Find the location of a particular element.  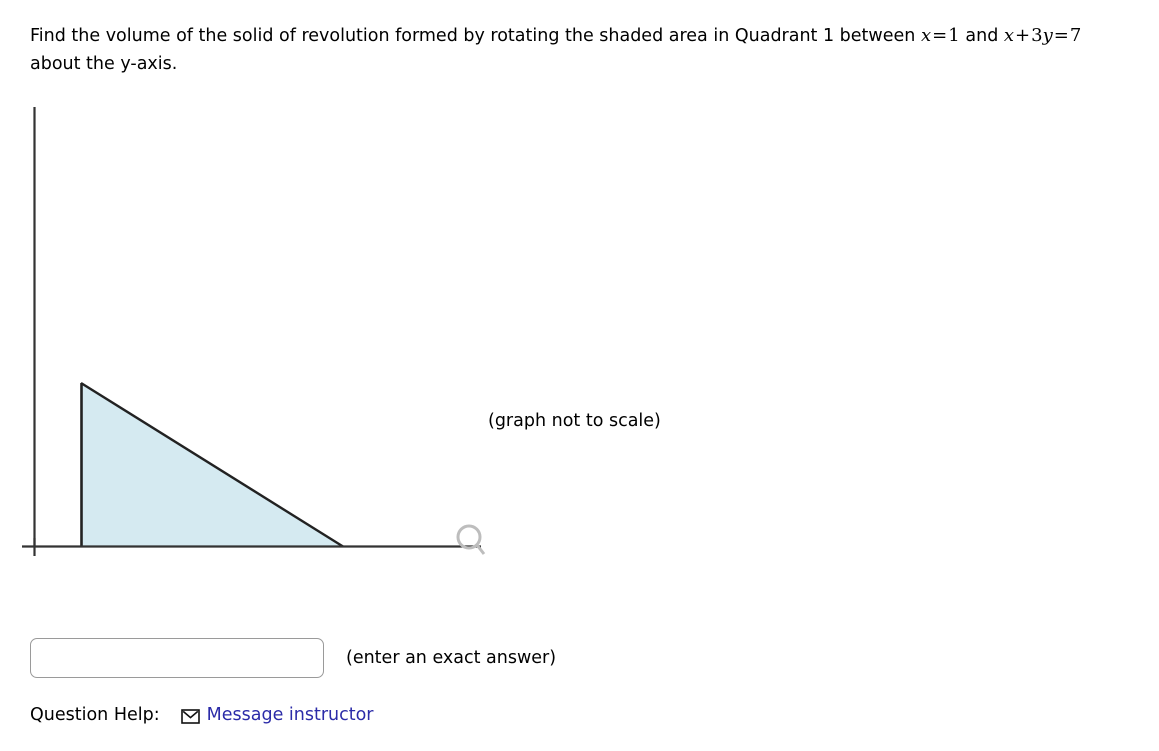

answer-row: (enter an exact answer) is located at coordinates (293, 658).